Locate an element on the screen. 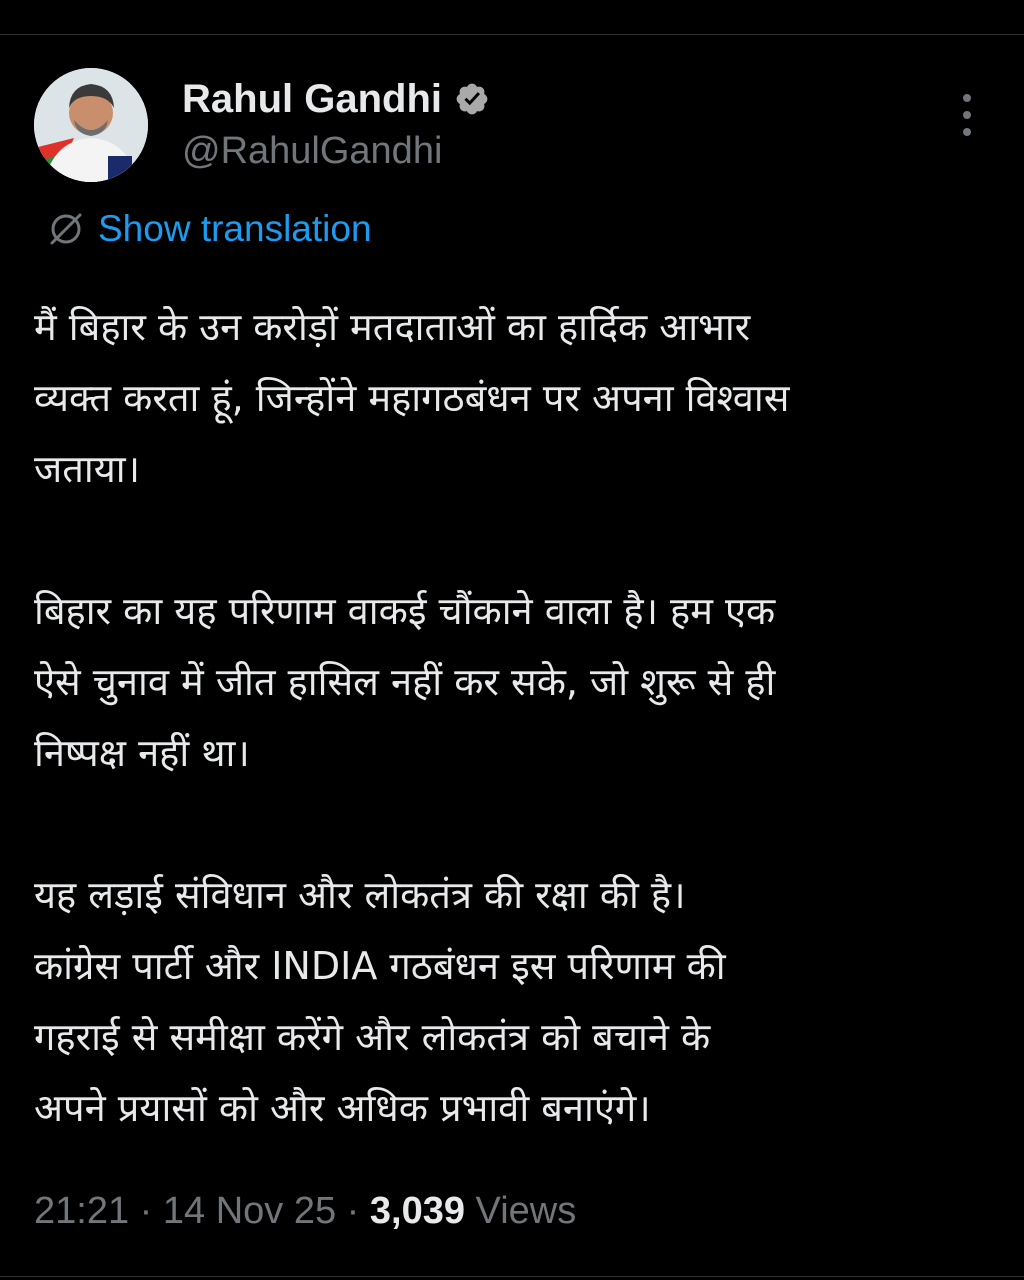 Image resolution: width=1024 pixels, height=1280 pixels. author-block: Rahul Gandhi @RahulGandhi is located at coordinates (336, 123).